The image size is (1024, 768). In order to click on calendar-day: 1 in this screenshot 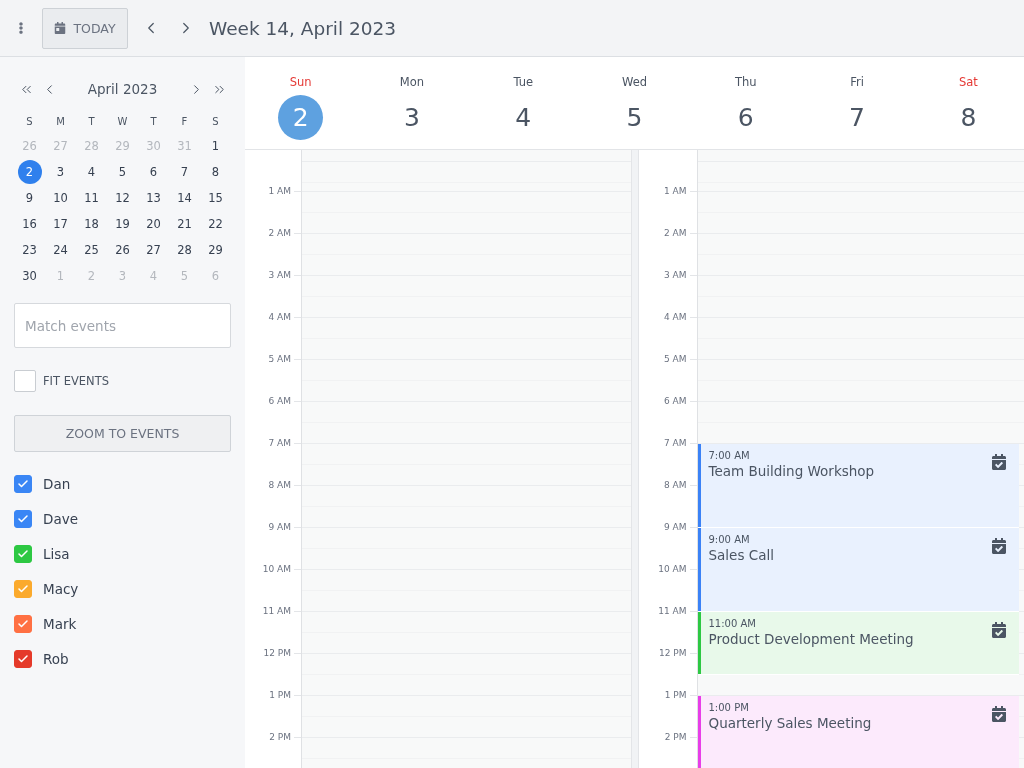, I will do `click(215, 146)`.